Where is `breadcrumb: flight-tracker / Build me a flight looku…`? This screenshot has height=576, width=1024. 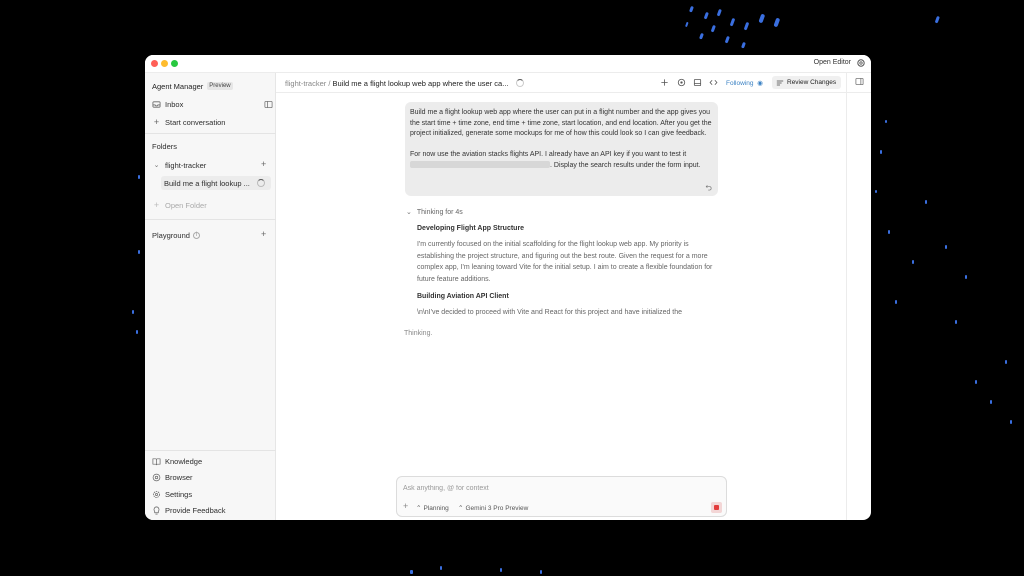 breadcrumb: flight-tracker / Build me a flight looku… is located at coordinates (396, 83).